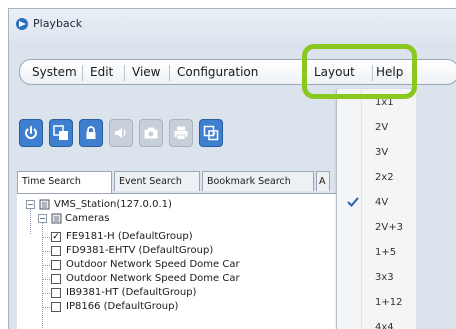  What do you see at coordinates (58, 23) in the screenshot?
I see `window-title: Playback` at bounding box center [58, 23].